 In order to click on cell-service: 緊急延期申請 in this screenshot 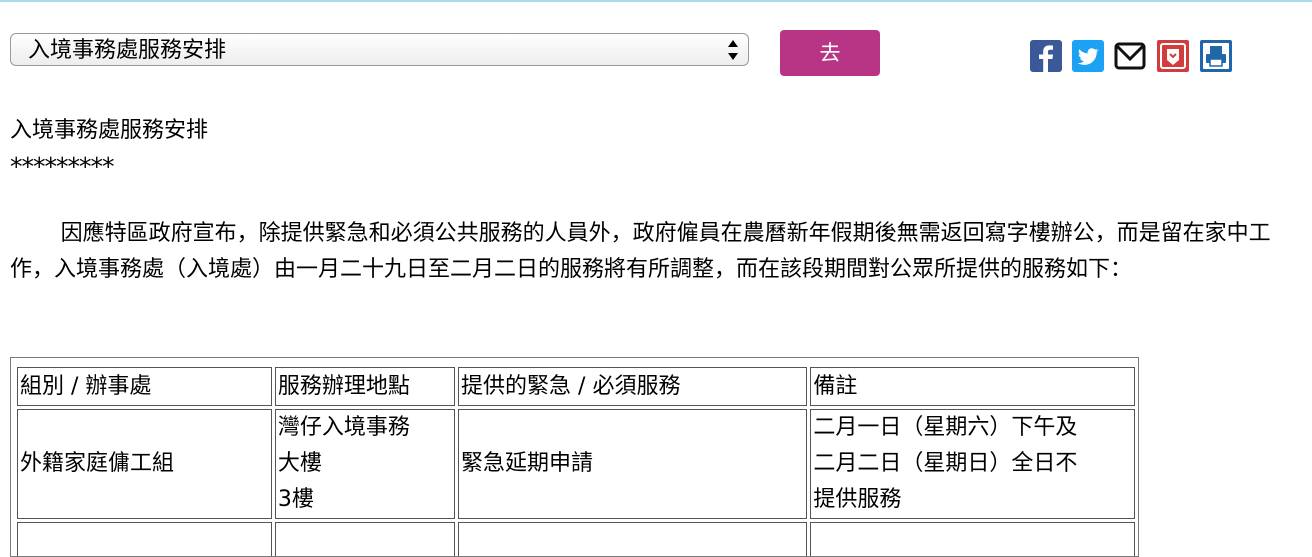, I will do `click(633, 464)`.